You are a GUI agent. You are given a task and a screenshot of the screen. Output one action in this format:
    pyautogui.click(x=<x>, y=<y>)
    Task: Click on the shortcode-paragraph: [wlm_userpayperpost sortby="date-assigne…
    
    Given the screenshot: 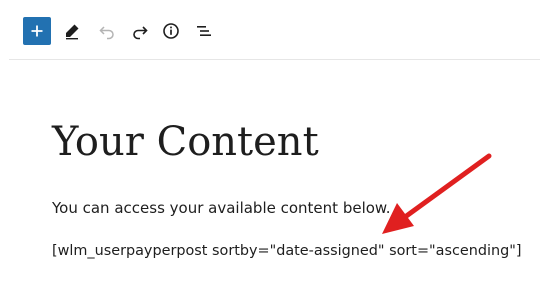 What is the action you would take?
    pyautogui.click(x=286, y=251)
    